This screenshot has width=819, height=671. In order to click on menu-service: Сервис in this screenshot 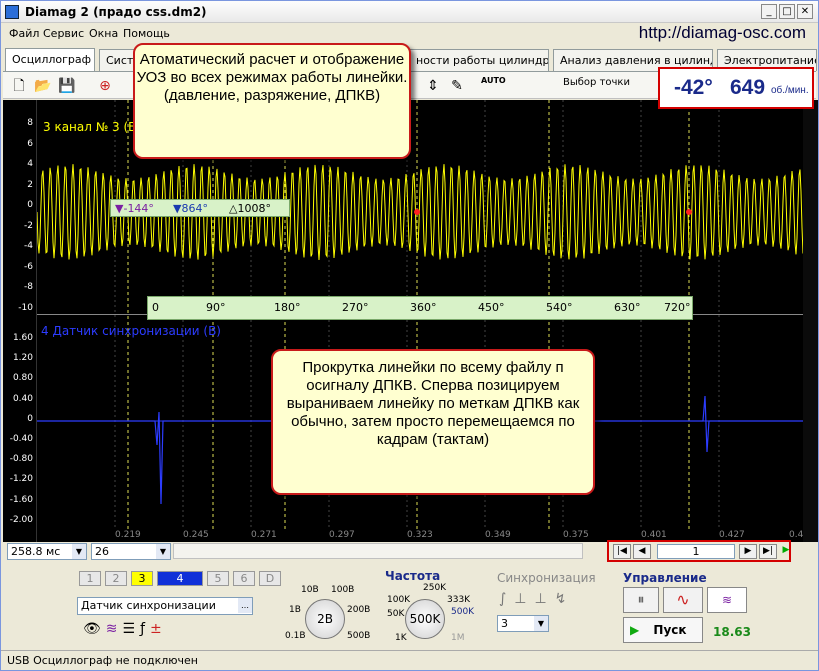, I will do `click(63, 33)`.